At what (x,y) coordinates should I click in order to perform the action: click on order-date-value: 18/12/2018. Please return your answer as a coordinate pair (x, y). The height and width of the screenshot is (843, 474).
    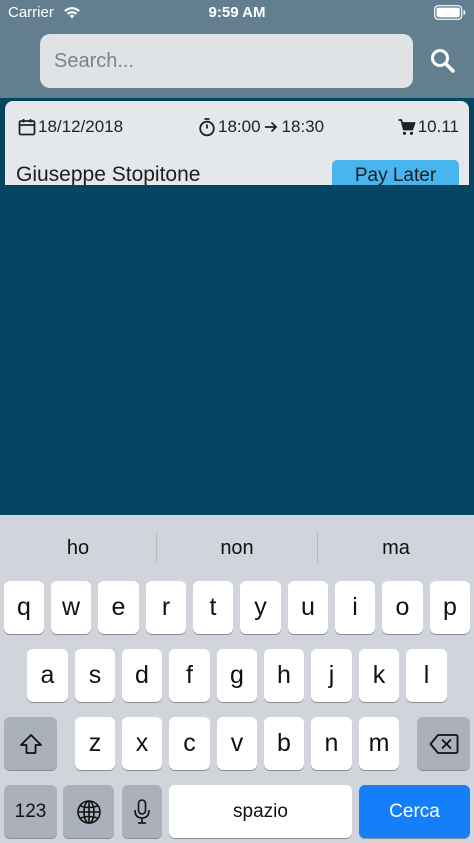
    Looking at the image, I should click on (81, 126).